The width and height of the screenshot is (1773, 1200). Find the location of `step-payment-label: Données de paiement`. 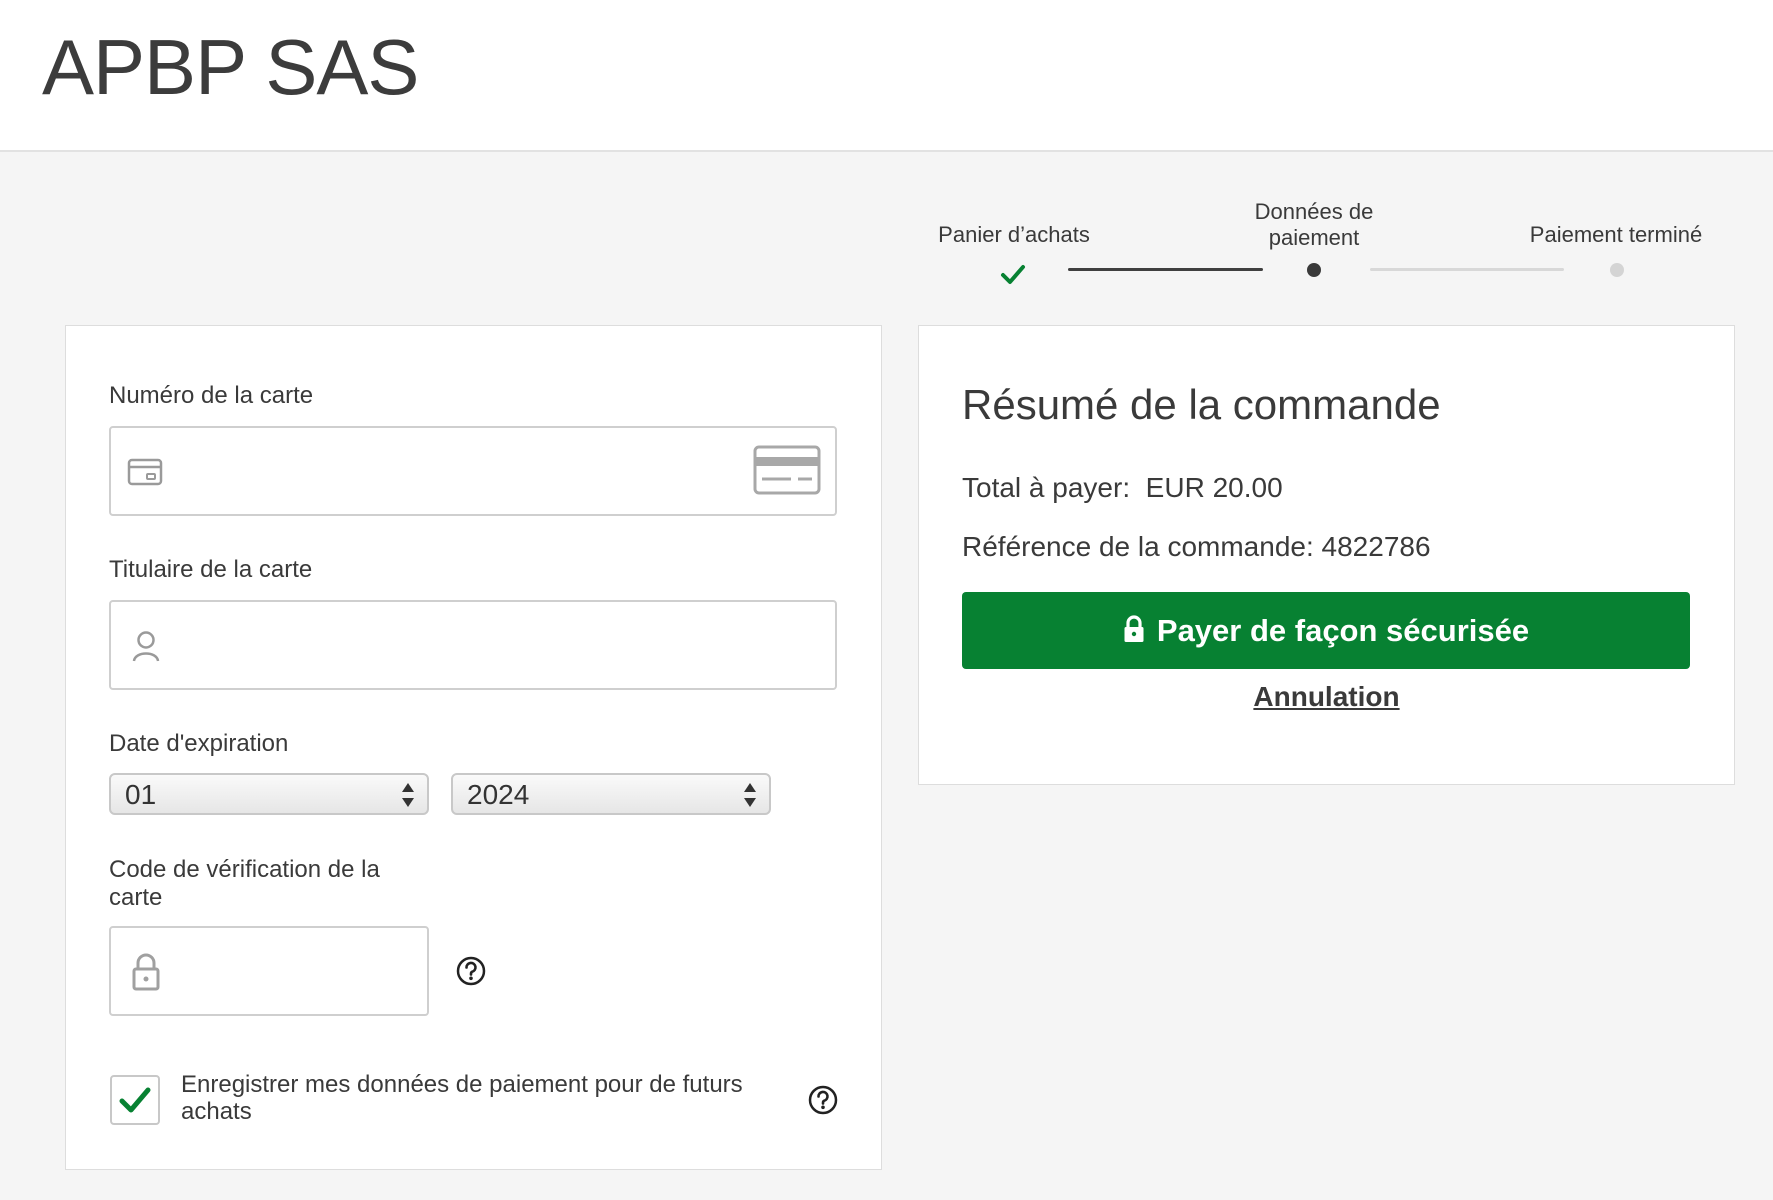

step-payment-label: Données de paiement is located at coordinates (1314, 225).